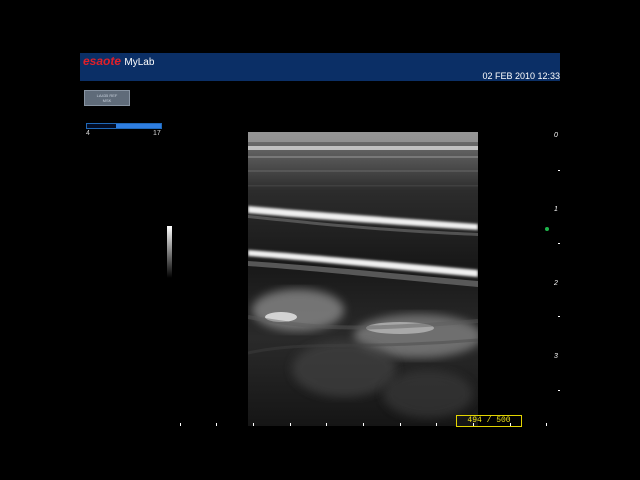 The image size is (640, 480). Describe the element at coordinates (320, 67) in the screenshot. I see `top-header-bar: esaote MyLab 02 FEB 2010 12:33` at that location.